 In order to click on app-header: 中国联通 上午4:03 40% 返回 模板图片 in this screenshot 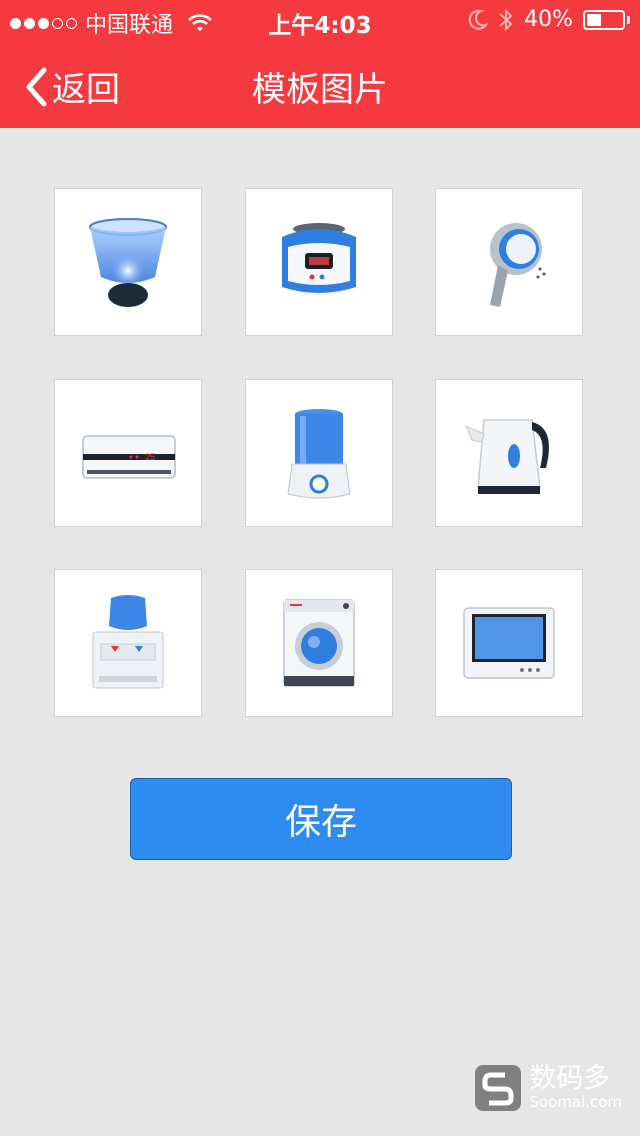, I will do `click(320, 64)`.